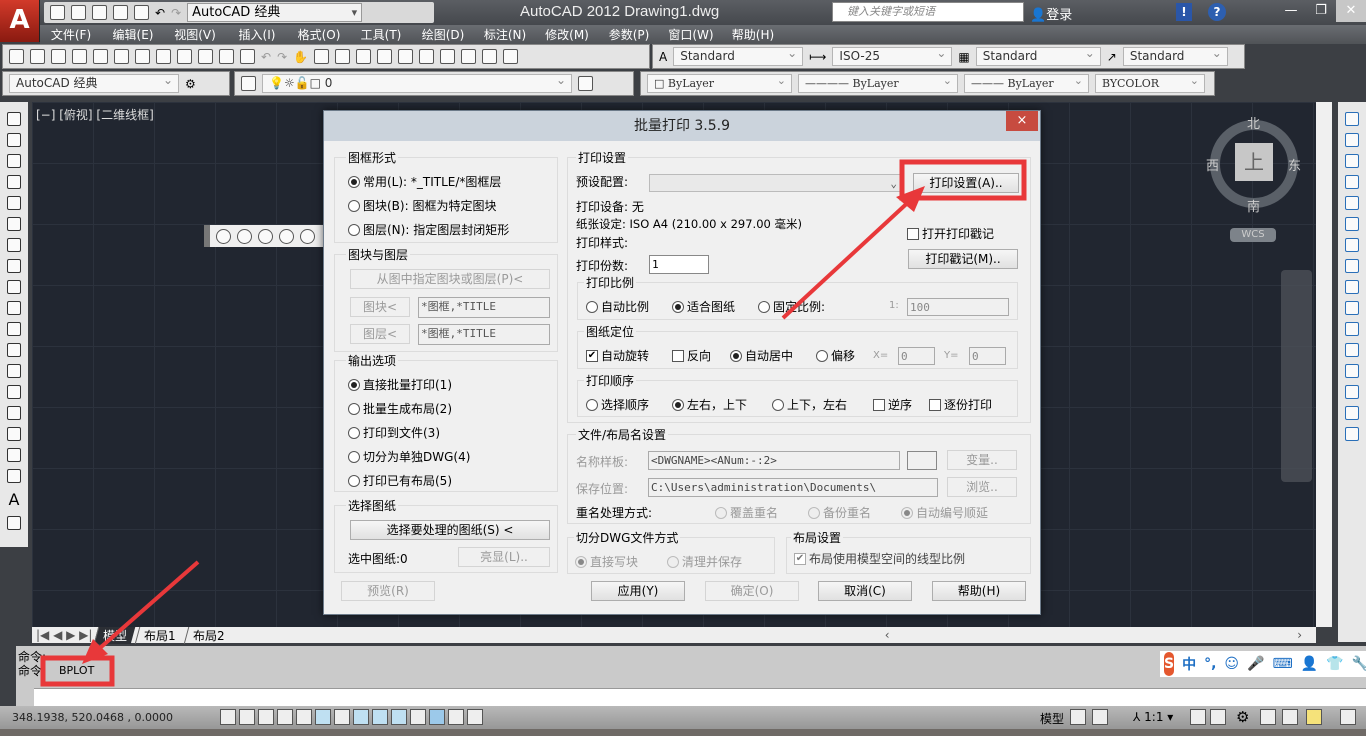  I want to click on hatch-icon, so click(14, 413).